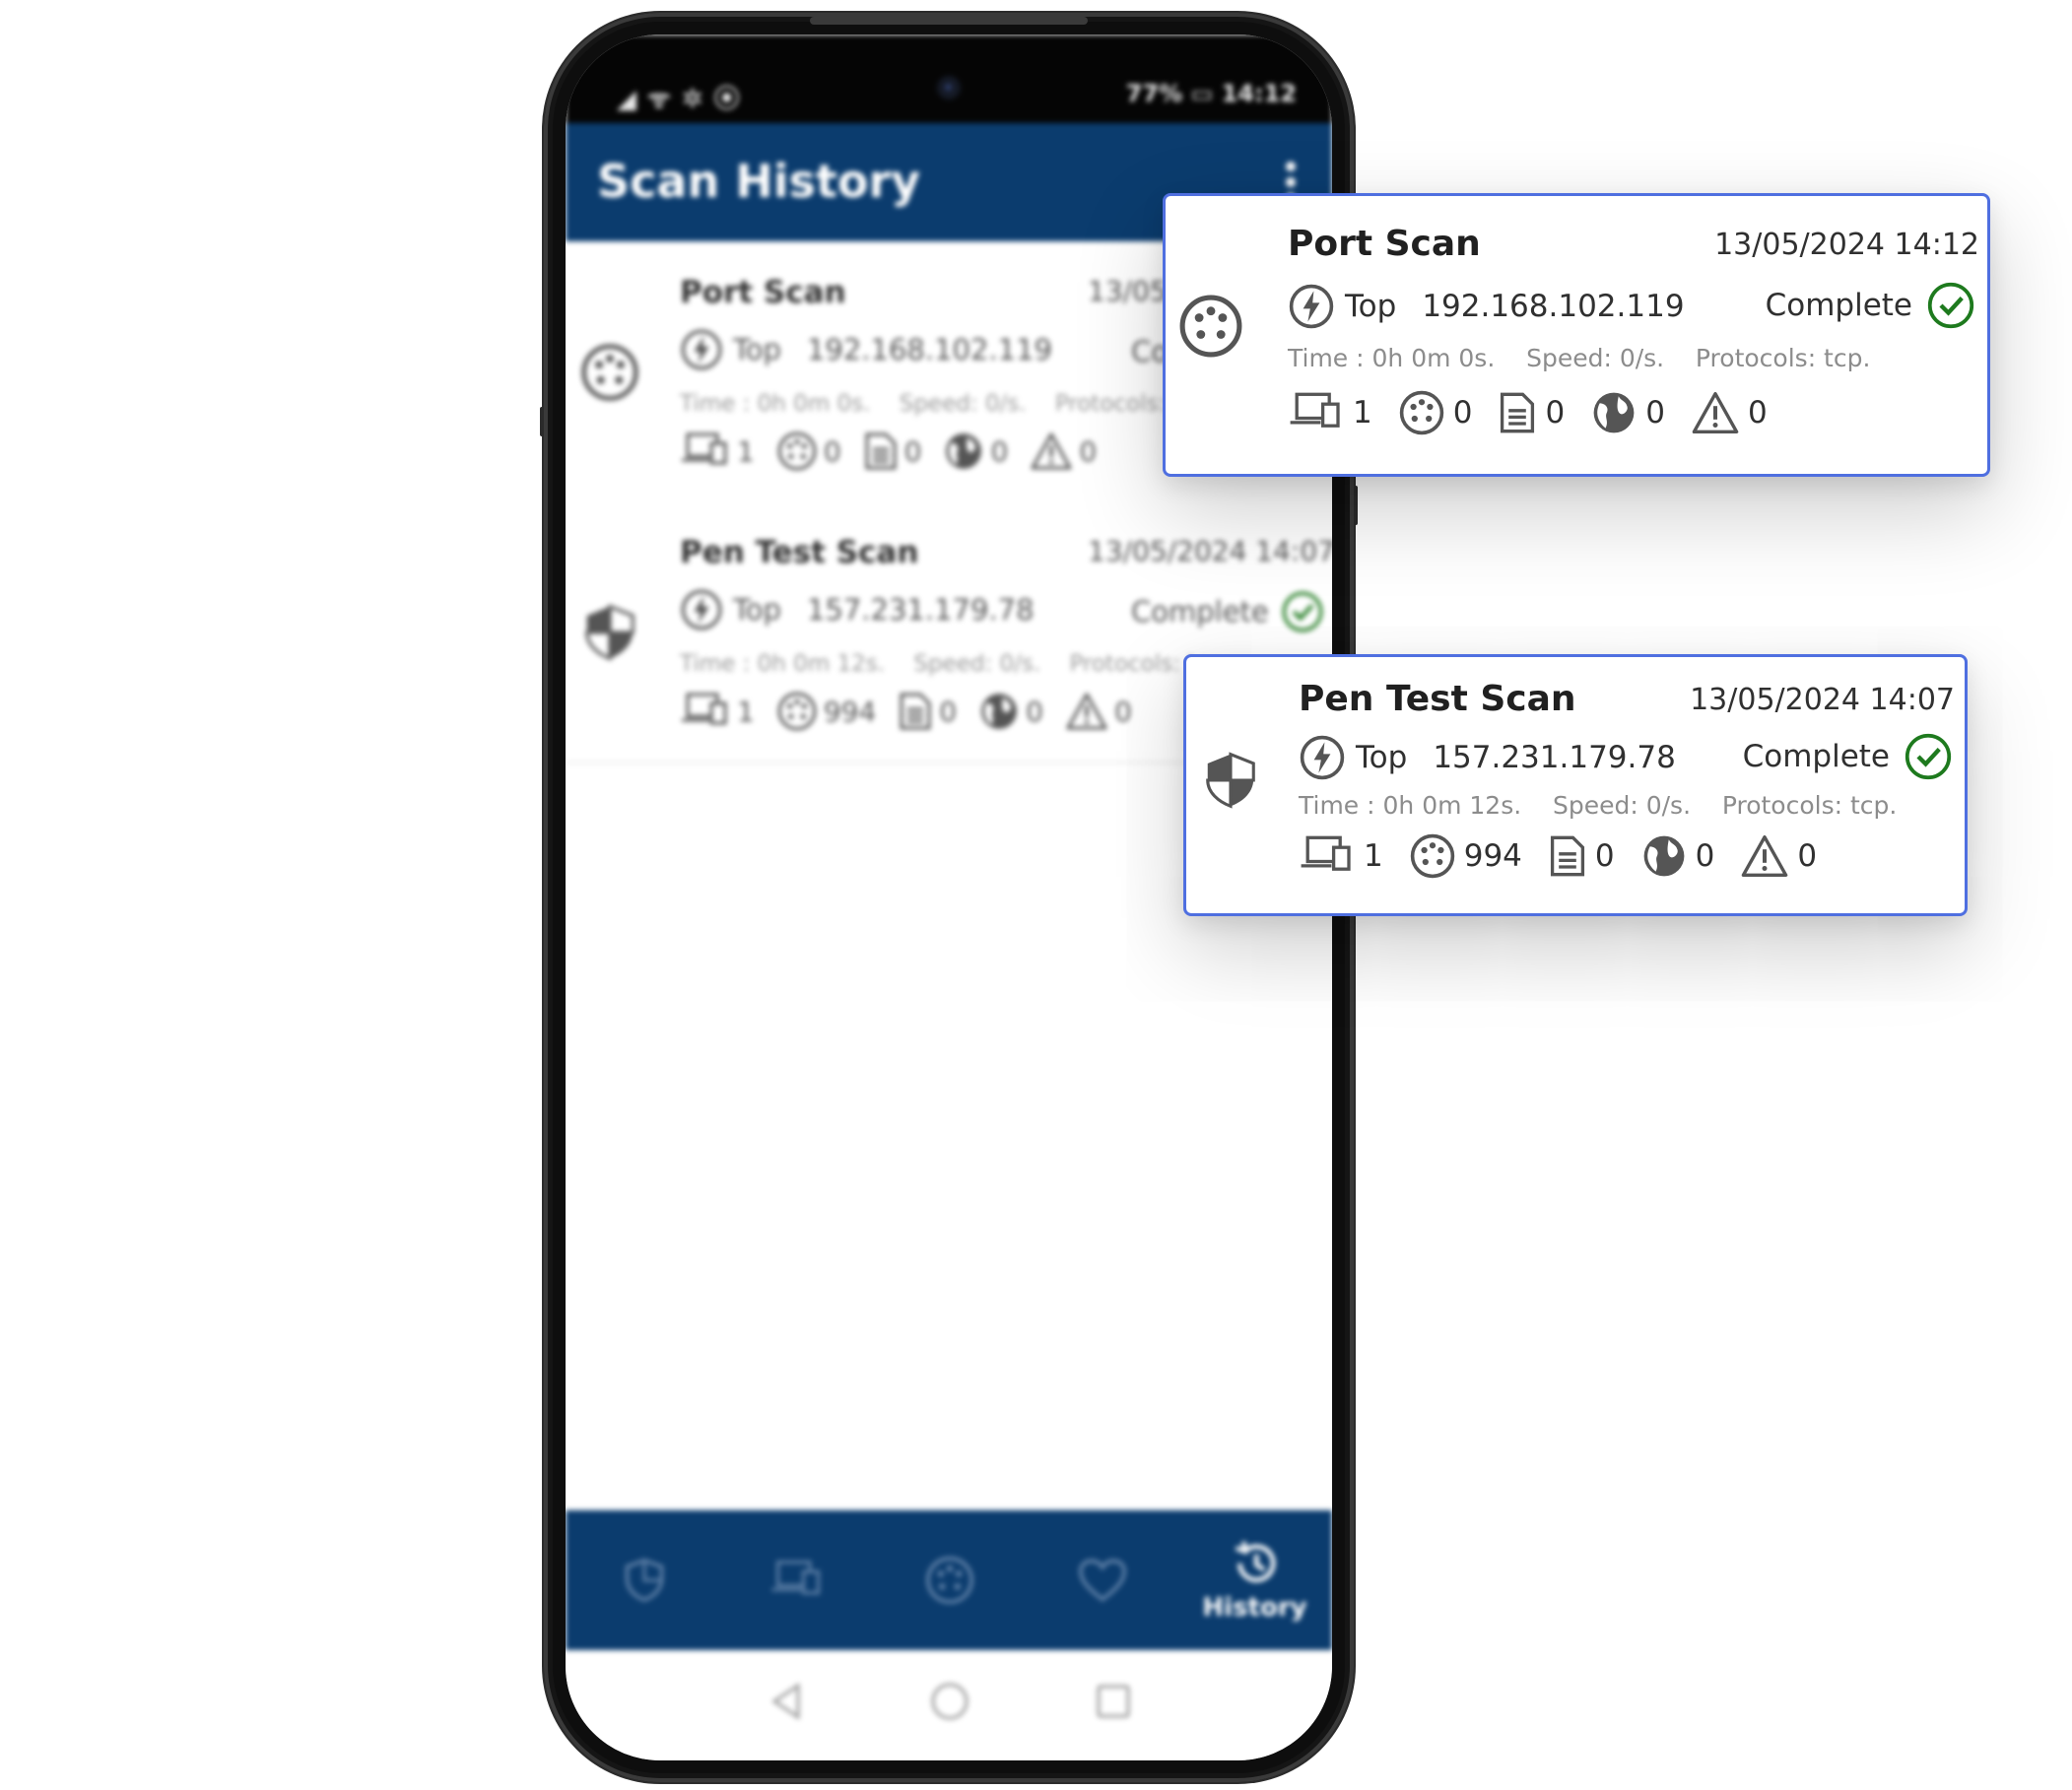  Describe the element at coordinates (1255, 1608) in the screenshot. I see `nav-label-history: History` at that location.